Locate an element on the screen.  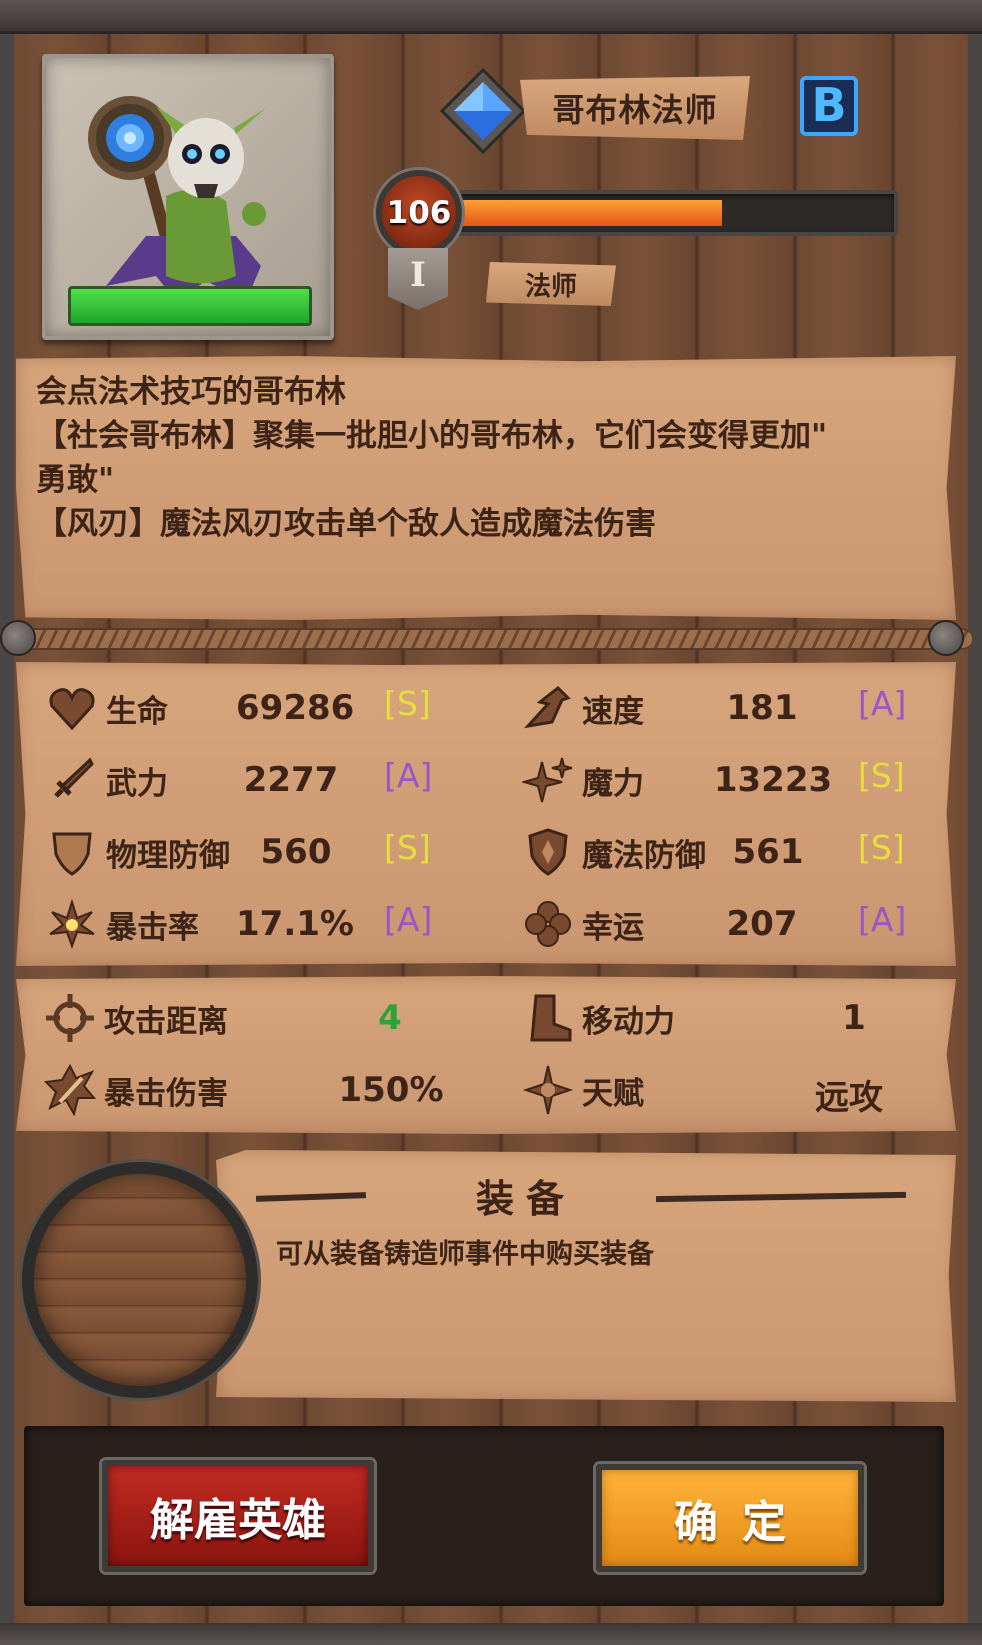
description-line: 勇敢" is located at coordinates (75, 480).